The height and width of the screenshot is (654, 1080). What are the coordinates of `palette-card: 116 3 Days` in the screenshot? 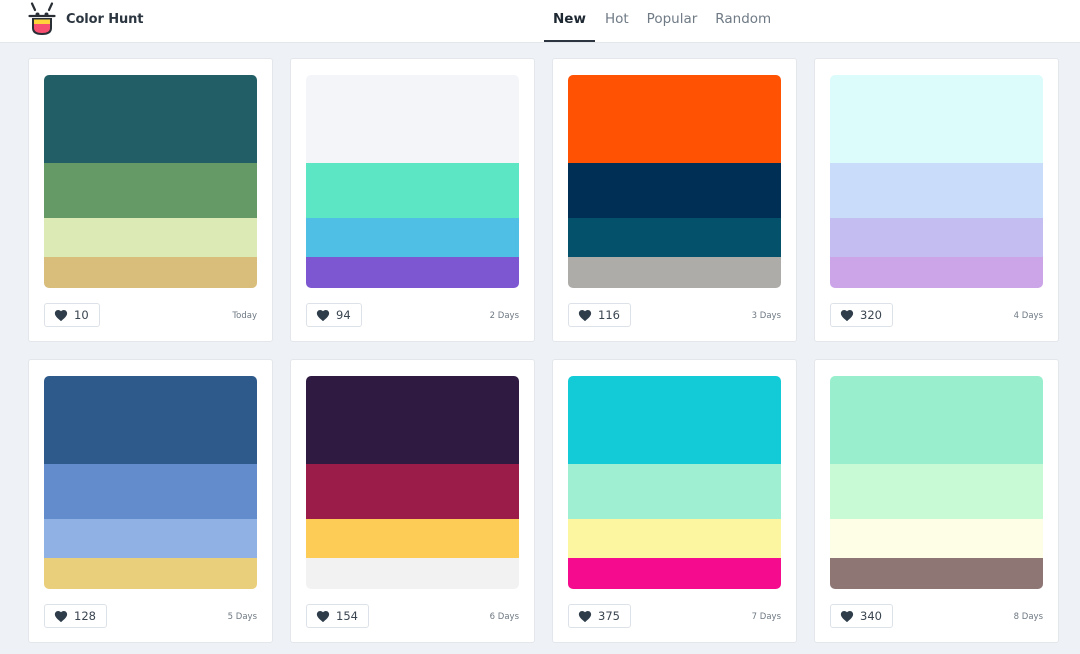 It's located at (674, 200).